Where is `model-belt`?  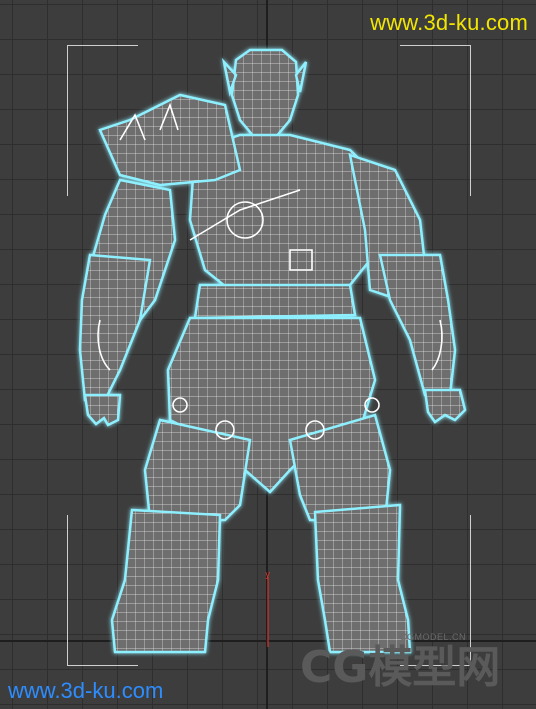 model-belt is located at coordinates (275, 301).